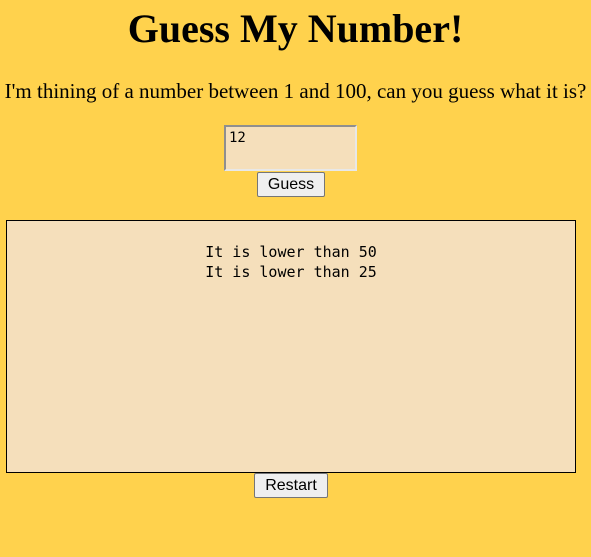 This screenshot has width=591, height=557. I want to click on feedback-line: It is lower than 25, so click(291, 272).